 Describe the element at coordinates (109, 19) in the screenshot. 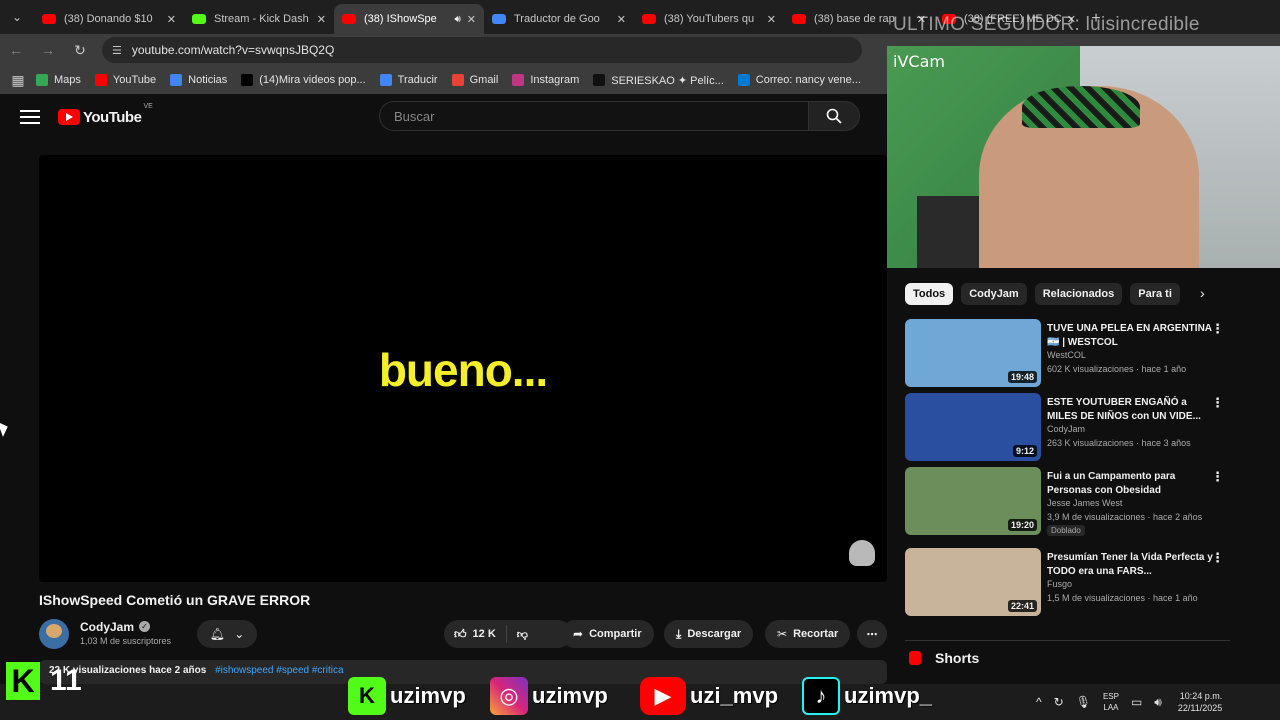

I see `browser-tab: (38) Donando $10 ✕` at that location.